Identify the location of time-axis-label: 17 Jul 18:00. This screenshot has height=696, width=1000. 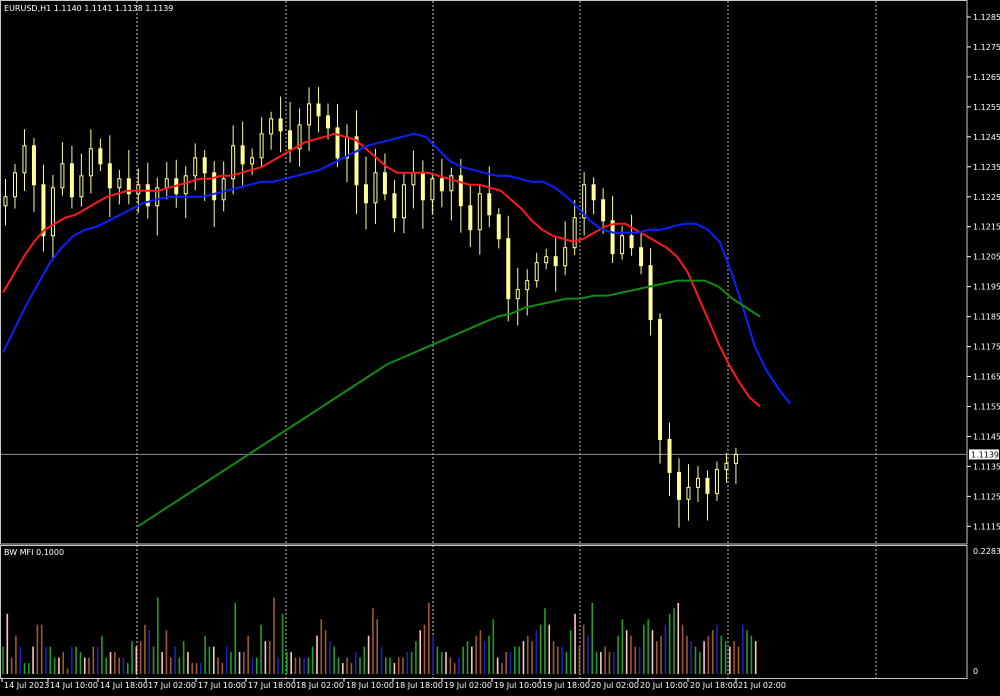
(272, 685).